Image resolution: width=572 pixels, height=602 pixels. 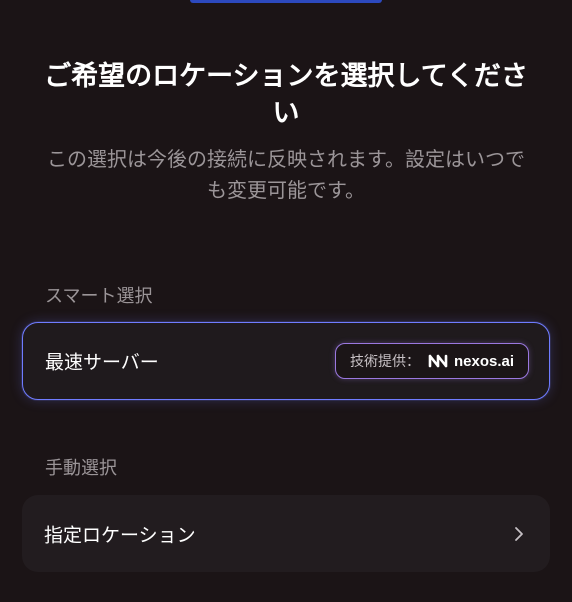 I want to click on fastest-server-label: 最速サーバー, so click(x=102, y=362).